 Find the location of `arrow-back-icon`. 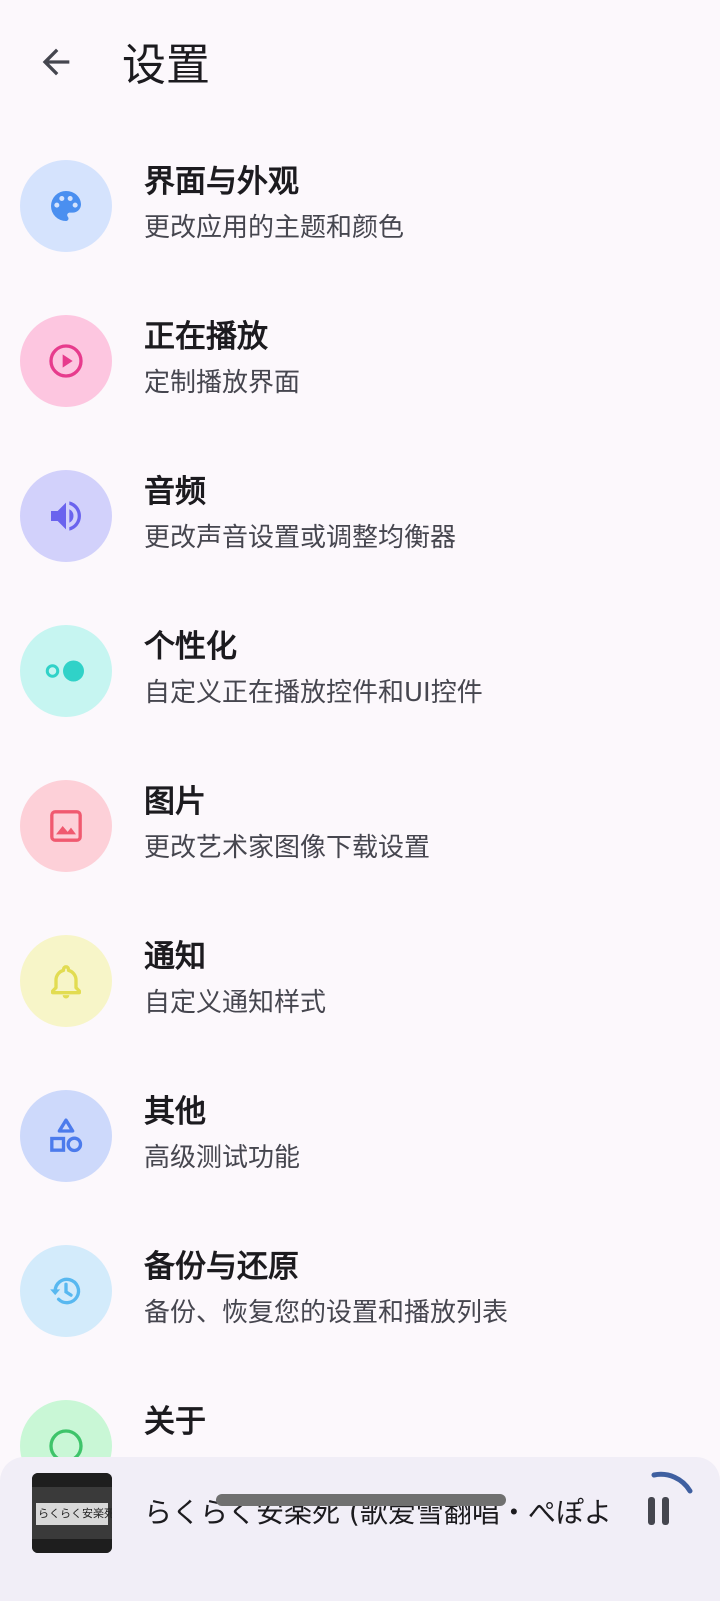

arrow-back-icon is located at coordinates (56, 62).